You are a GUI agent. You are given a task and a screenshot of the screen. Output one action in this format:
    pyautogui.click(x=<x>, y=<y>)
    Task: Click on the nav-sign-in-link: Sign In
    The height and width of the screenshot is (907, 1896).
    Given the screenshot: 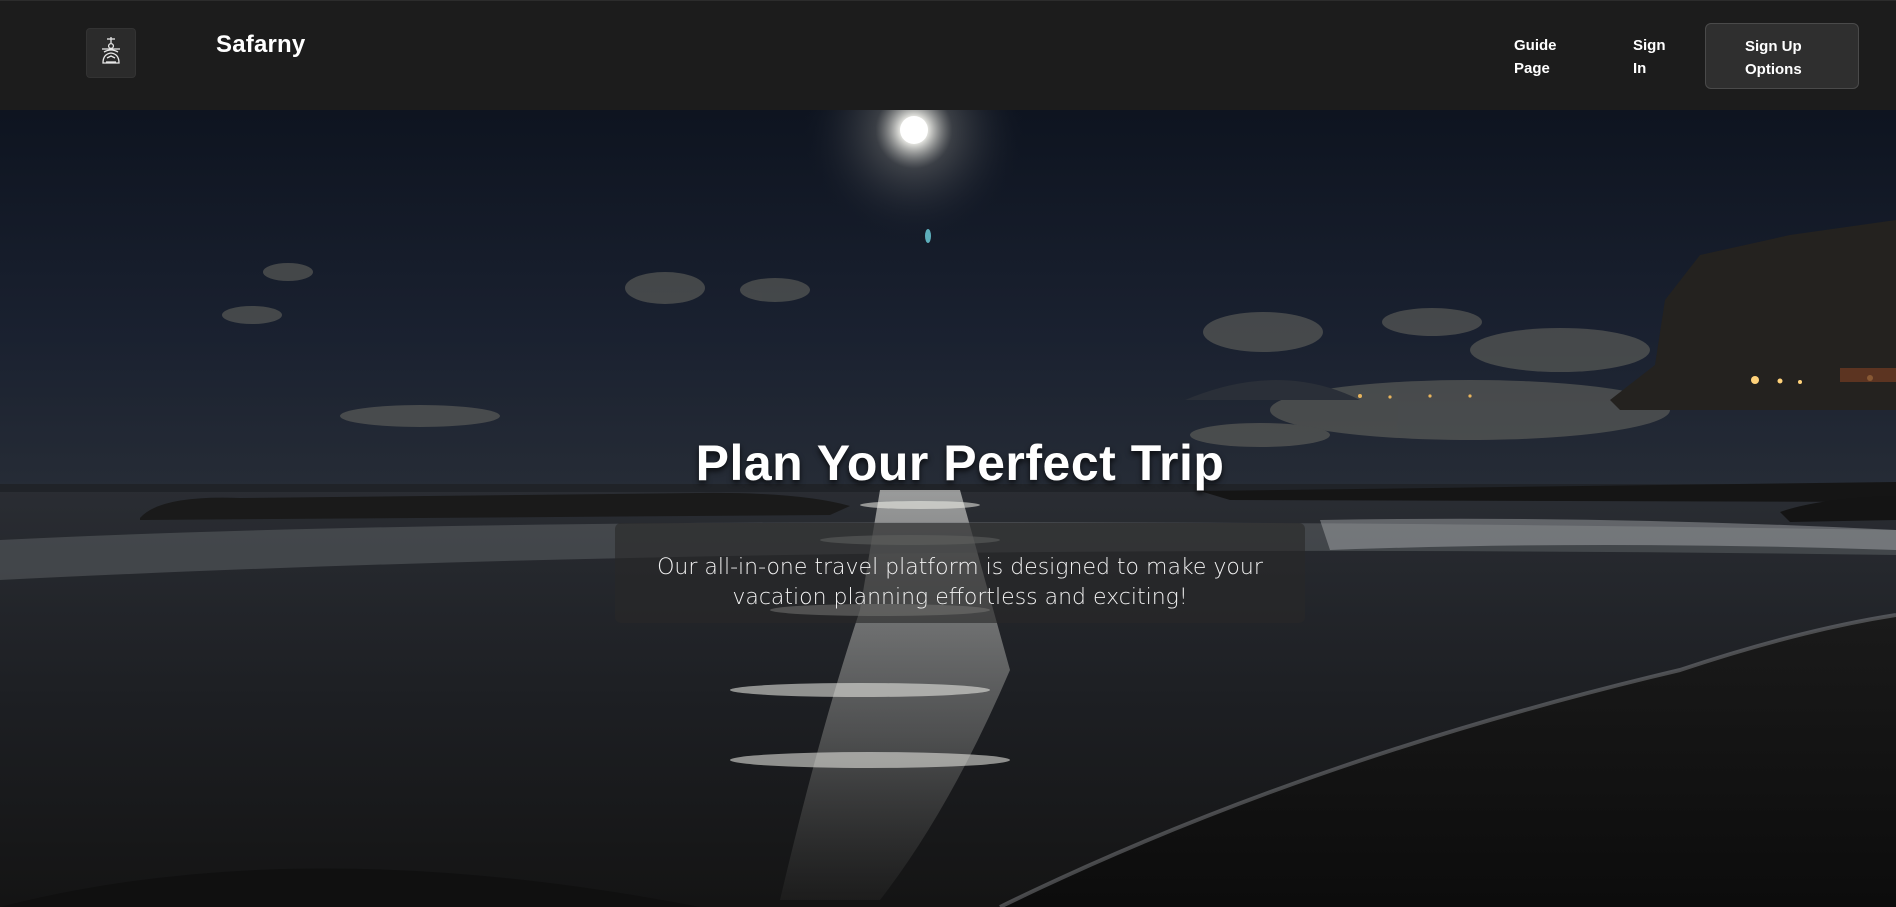 What is the action you would take?
    pyautogui.click(x=1653, y=57)
    